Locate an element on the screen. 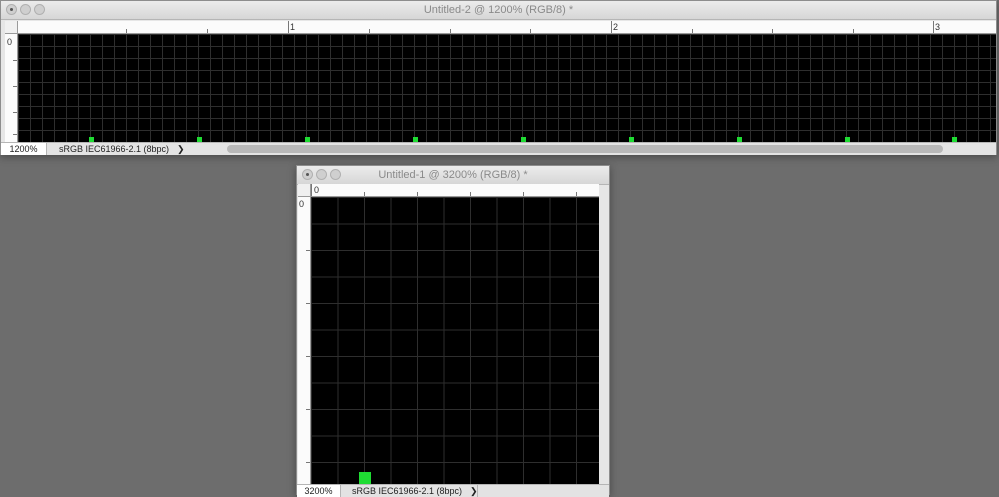 The height and width of the screenshot is (497, 999). window-title: Untitled-1 @ 3200% (RGB/8) * is located at coordinates (453, 175).